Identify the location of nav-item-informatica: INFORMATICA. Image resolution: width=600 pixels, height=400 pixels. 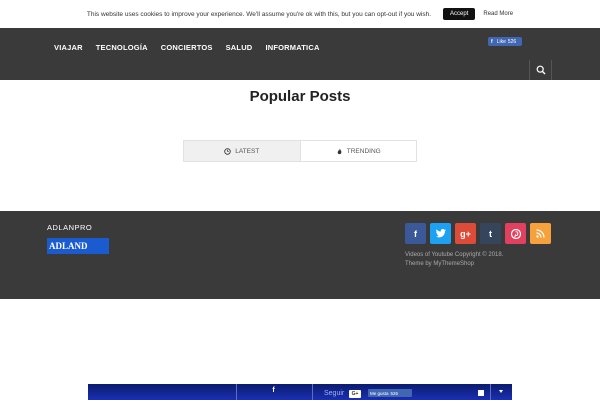
(292, 47).